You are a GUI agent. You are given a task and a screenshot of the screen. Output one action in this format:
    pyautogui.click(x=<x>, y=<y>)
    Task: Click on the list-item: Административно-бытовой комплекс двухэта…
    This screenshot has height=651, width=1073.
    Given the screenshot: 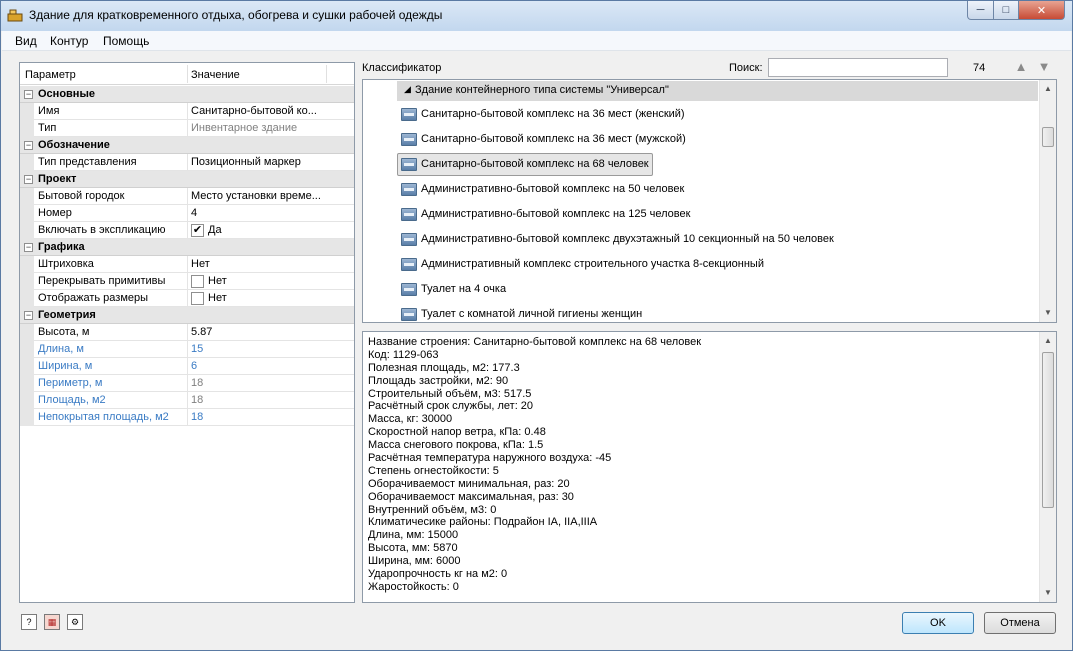 What is the action you would take?
    pyautogui.click(x=697, y=239)
    